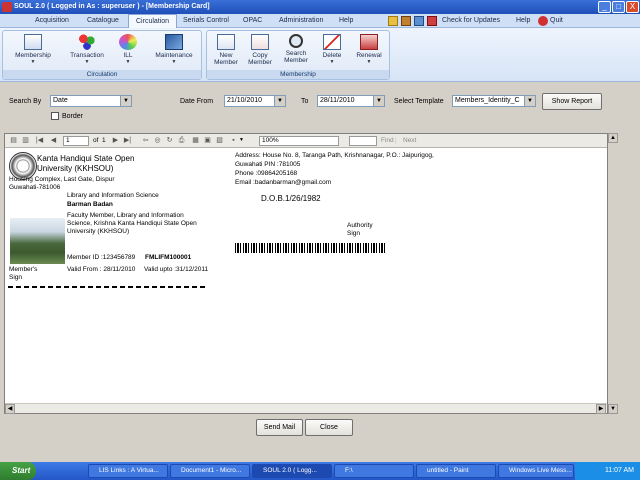  Describe the element at coordinates (75, 168) in the screenshot. I see `university-name-line2: University (KKHSOU)` at that location.